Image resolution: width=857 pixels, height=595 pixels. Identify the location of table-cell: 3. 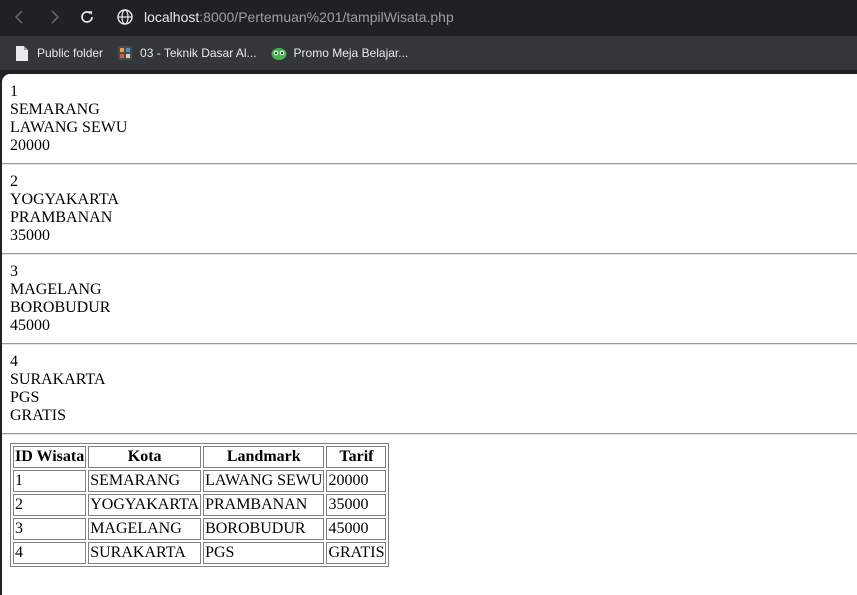
(50, 529).